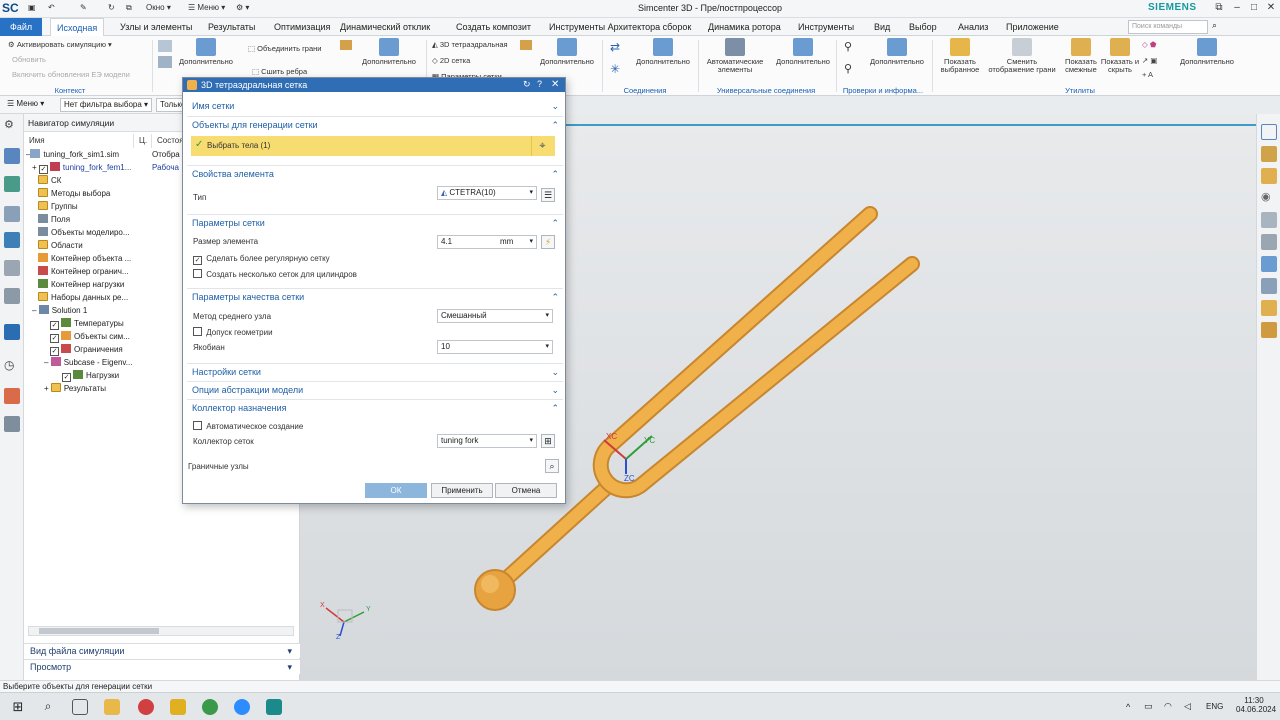 This screenshot has width=1280, height=720. What do you see at coordinates (12, 332) in the screenshot?
I see `web-browser-icon` at bounding box center [12, 332].